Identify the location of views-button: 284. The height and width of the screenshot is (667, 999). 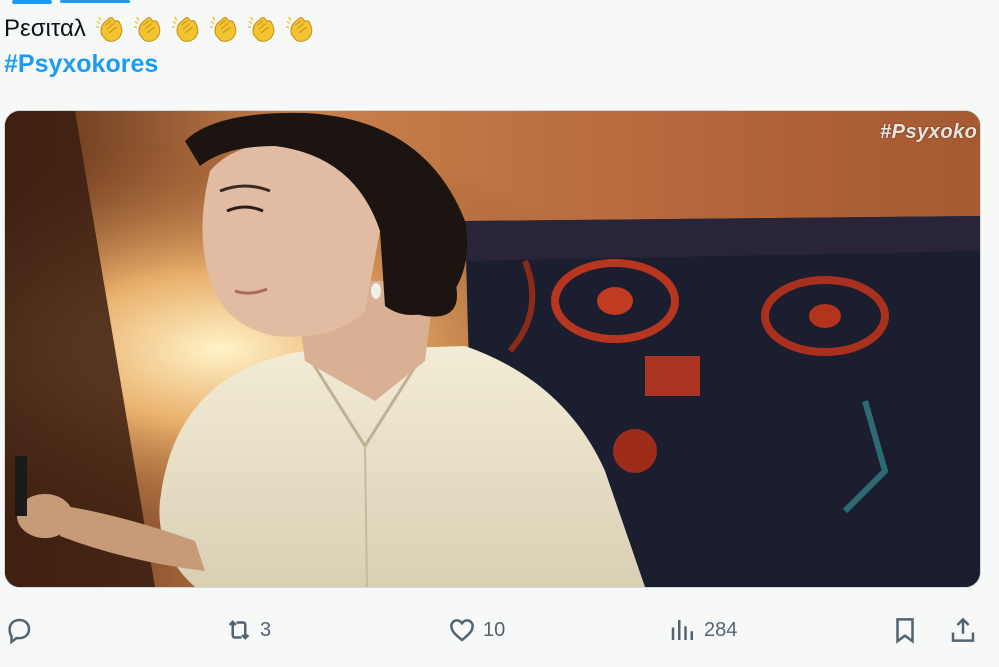
(702, 630).